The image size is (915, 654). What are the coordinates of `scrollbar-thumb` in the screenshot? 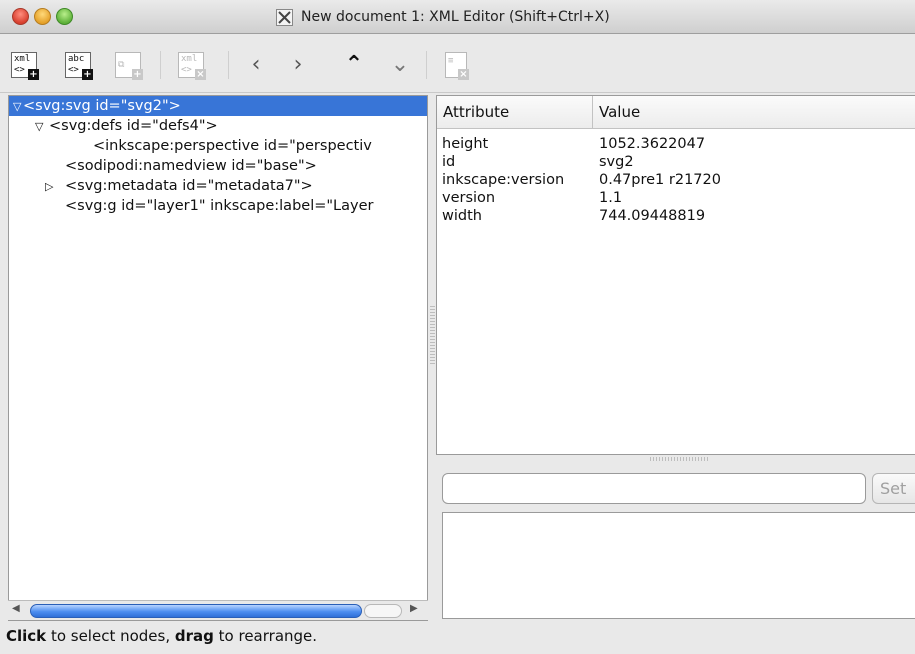 It's located at (196, 611).